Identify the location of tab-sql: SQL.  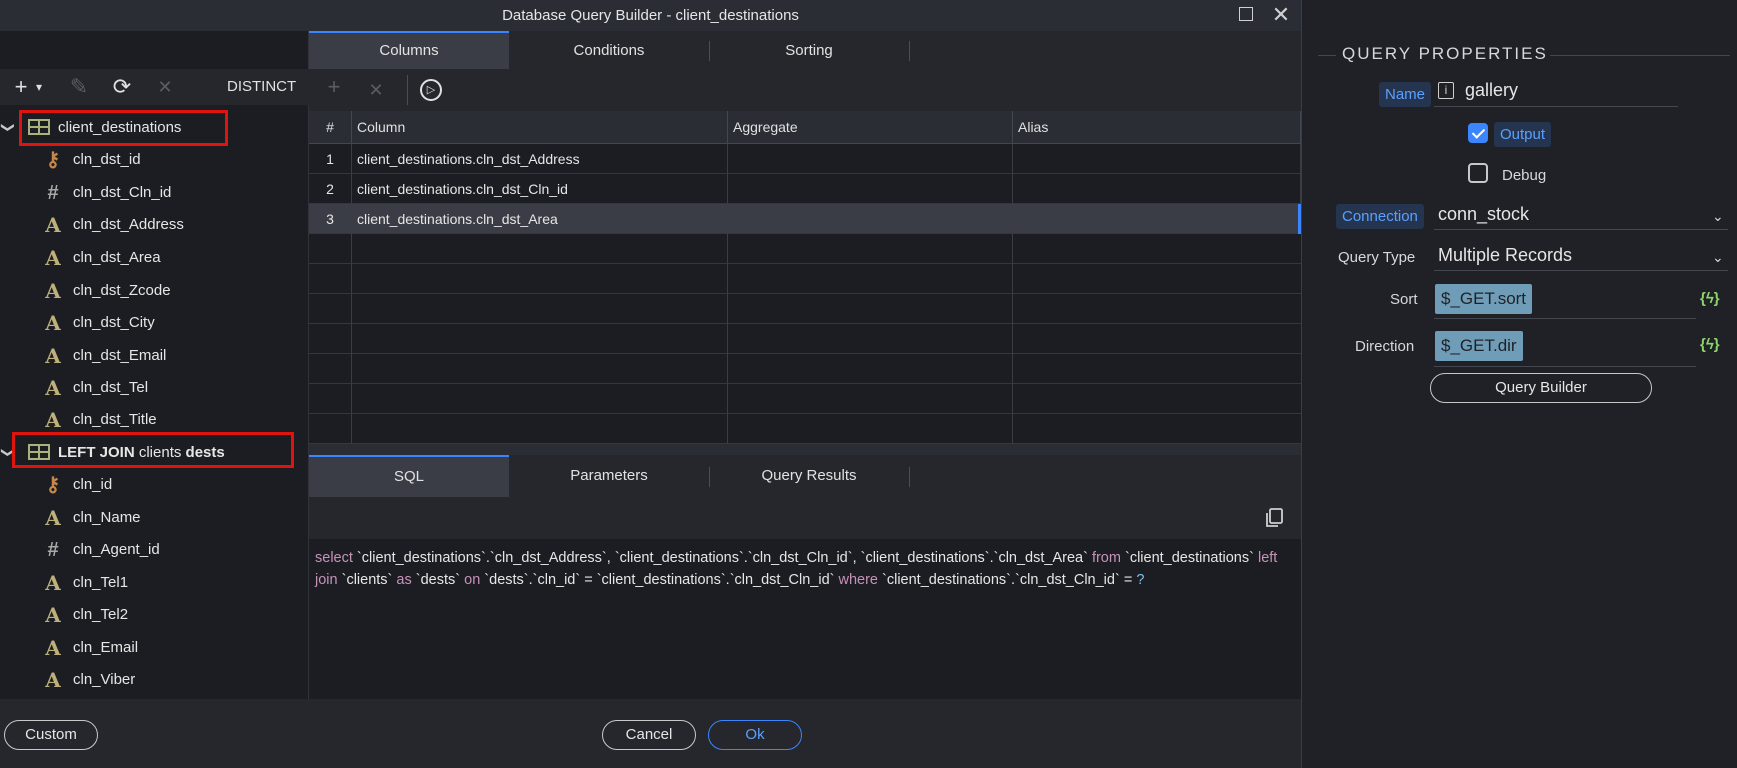
(409, 476).